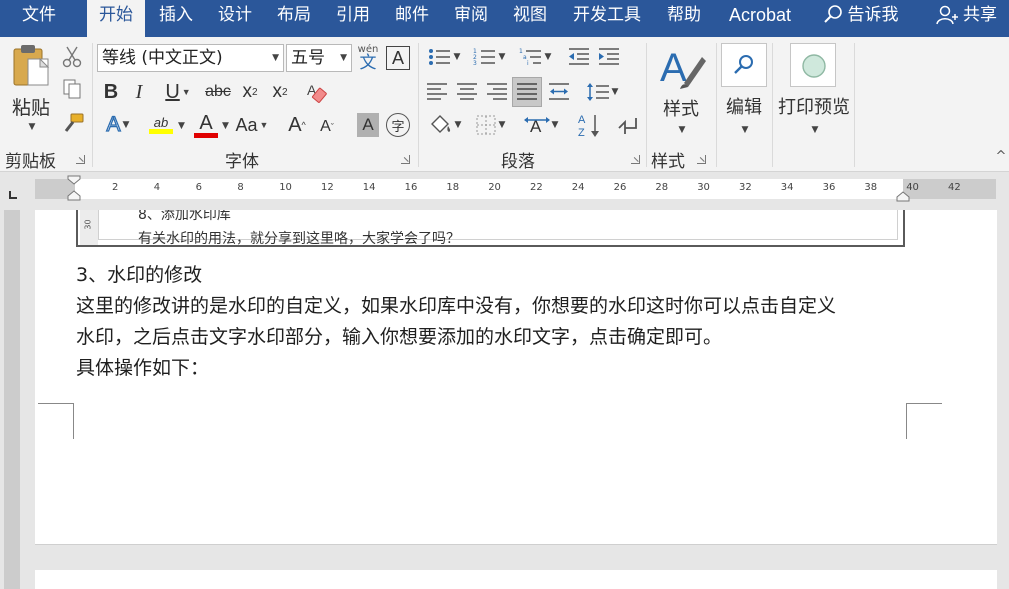 The height and width of the screenshot is (589, 1009). What do you see at coordinates (530, 18) in the screenshot?
I see `tab-view: 视图` at bounding box center [530, 18].